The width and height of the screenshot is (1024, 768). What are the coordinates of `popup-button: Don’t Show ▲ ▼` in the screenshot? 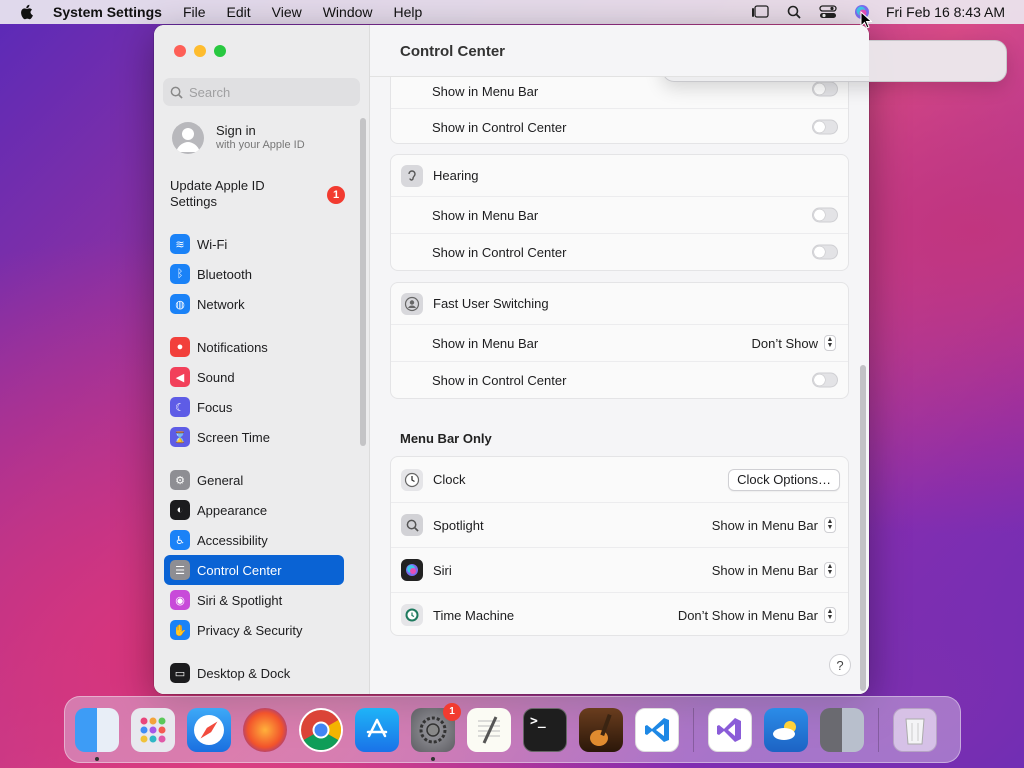 It's located at (794, 343).